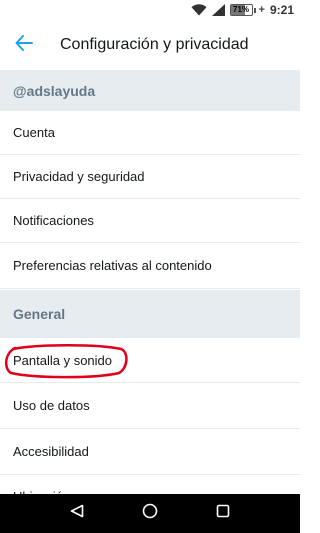 This screenshot has width=320, height=533. What do you see at coordinates (154, 44) in the screenshot?
I see `page-title: Configuración y privacidad` at bounding box center [154, 44].